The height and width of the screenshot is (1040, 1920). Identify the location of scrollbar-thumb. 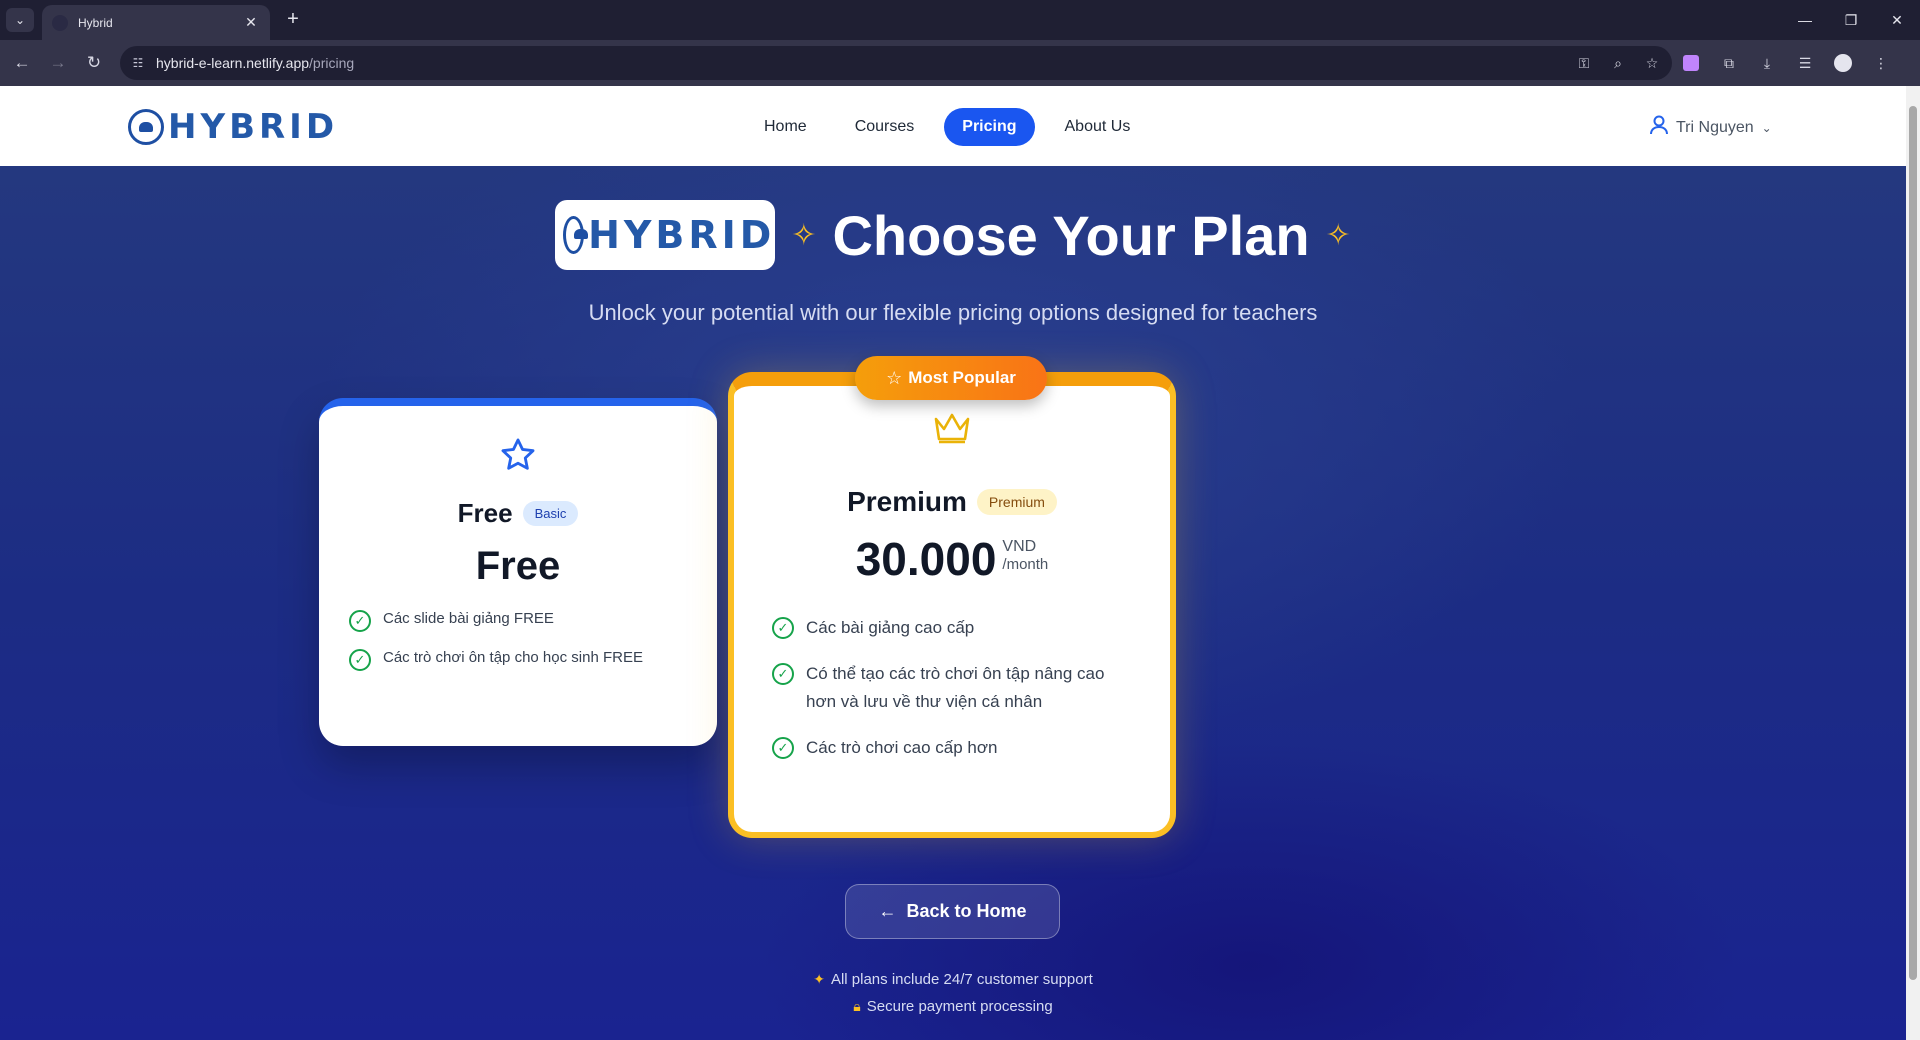
(1913, 543).